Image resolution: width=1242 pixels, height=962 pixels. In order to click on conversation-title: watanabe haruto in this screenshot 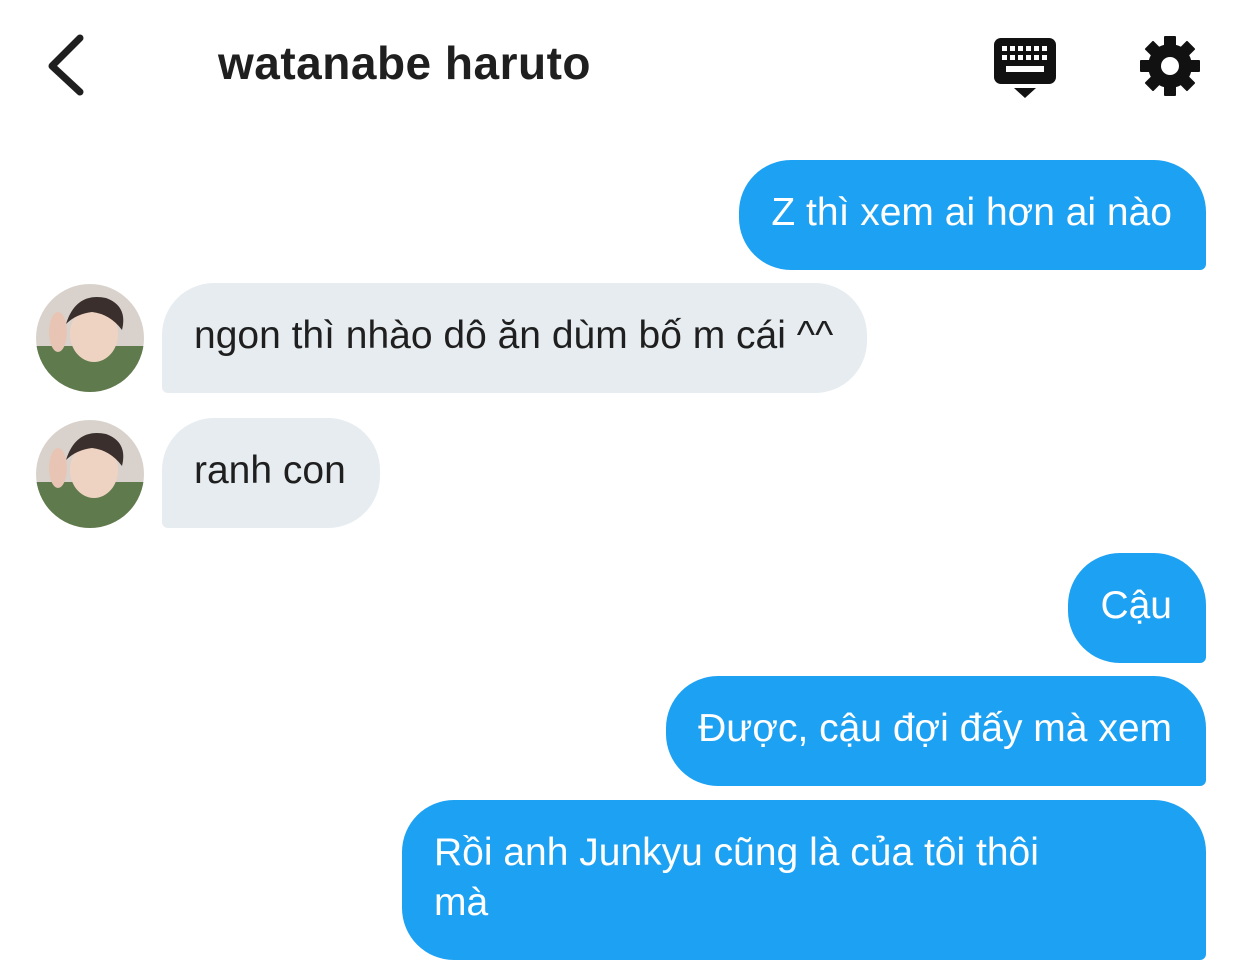, I will do `click(405, 63)`.